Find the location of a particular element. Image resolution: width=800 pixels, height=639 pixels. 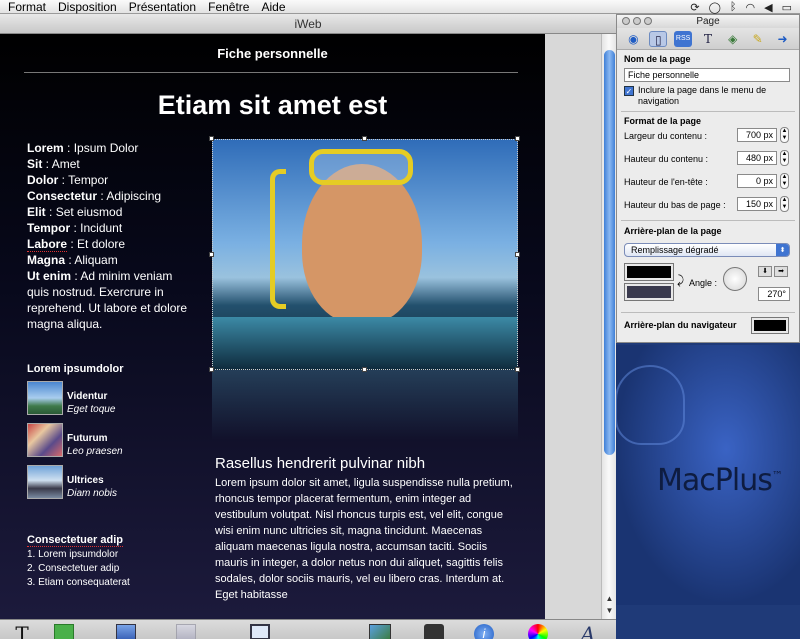

text-tab-icon: T is located at coordinates (708, 39).